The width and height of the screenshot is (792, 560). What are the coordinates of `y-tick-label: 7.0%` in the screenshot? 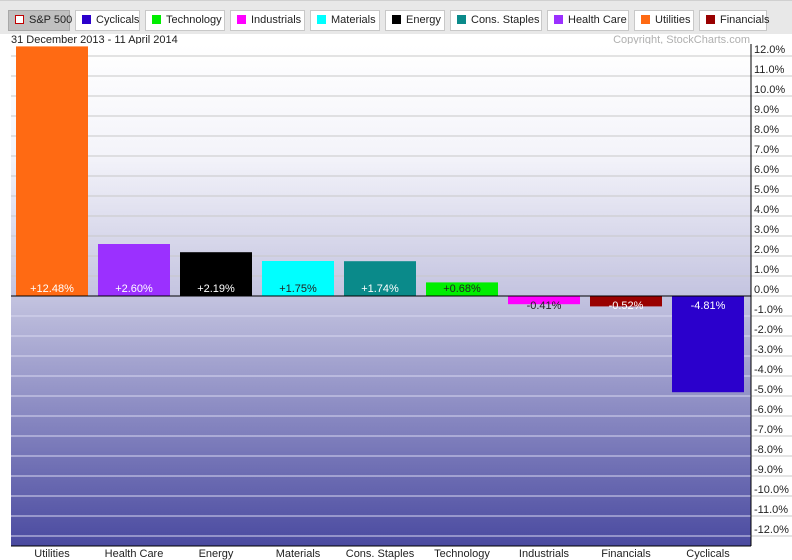 It's located at (766, 150).